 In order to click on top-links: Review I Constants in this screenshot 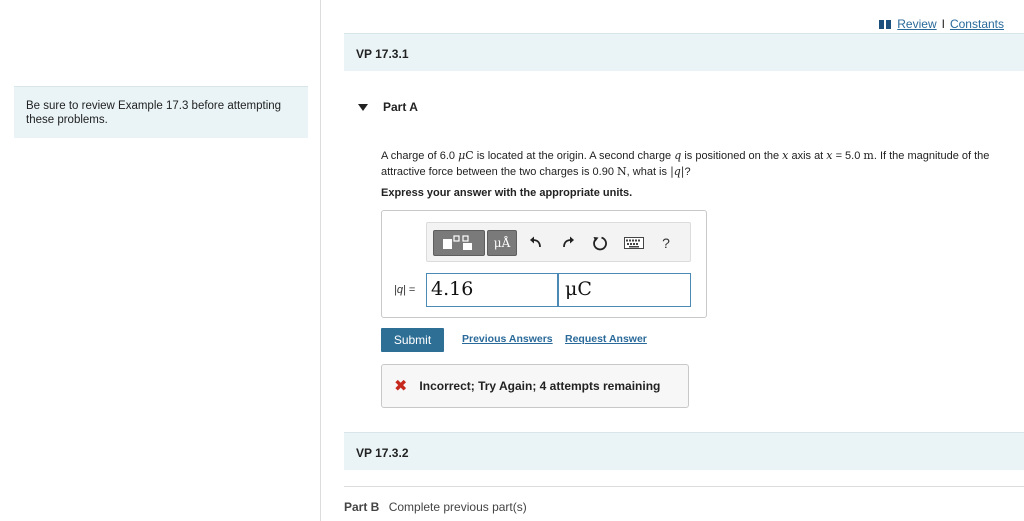, I will do `click(941, 24)`.